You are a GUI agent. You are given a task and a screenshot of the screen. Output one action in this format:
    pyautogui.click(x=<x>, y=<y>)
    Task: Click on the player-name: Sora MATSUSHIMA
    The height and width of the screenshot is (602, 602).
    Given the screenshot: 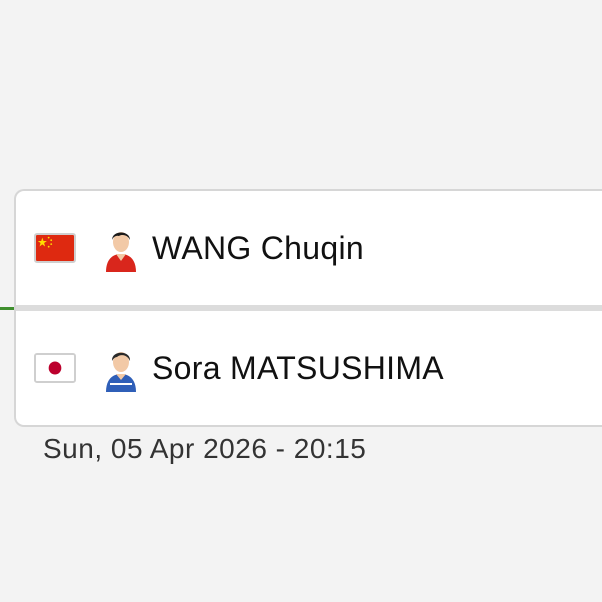 What is the action you would take?
    pyautogui.click(x=298, y=367)
    